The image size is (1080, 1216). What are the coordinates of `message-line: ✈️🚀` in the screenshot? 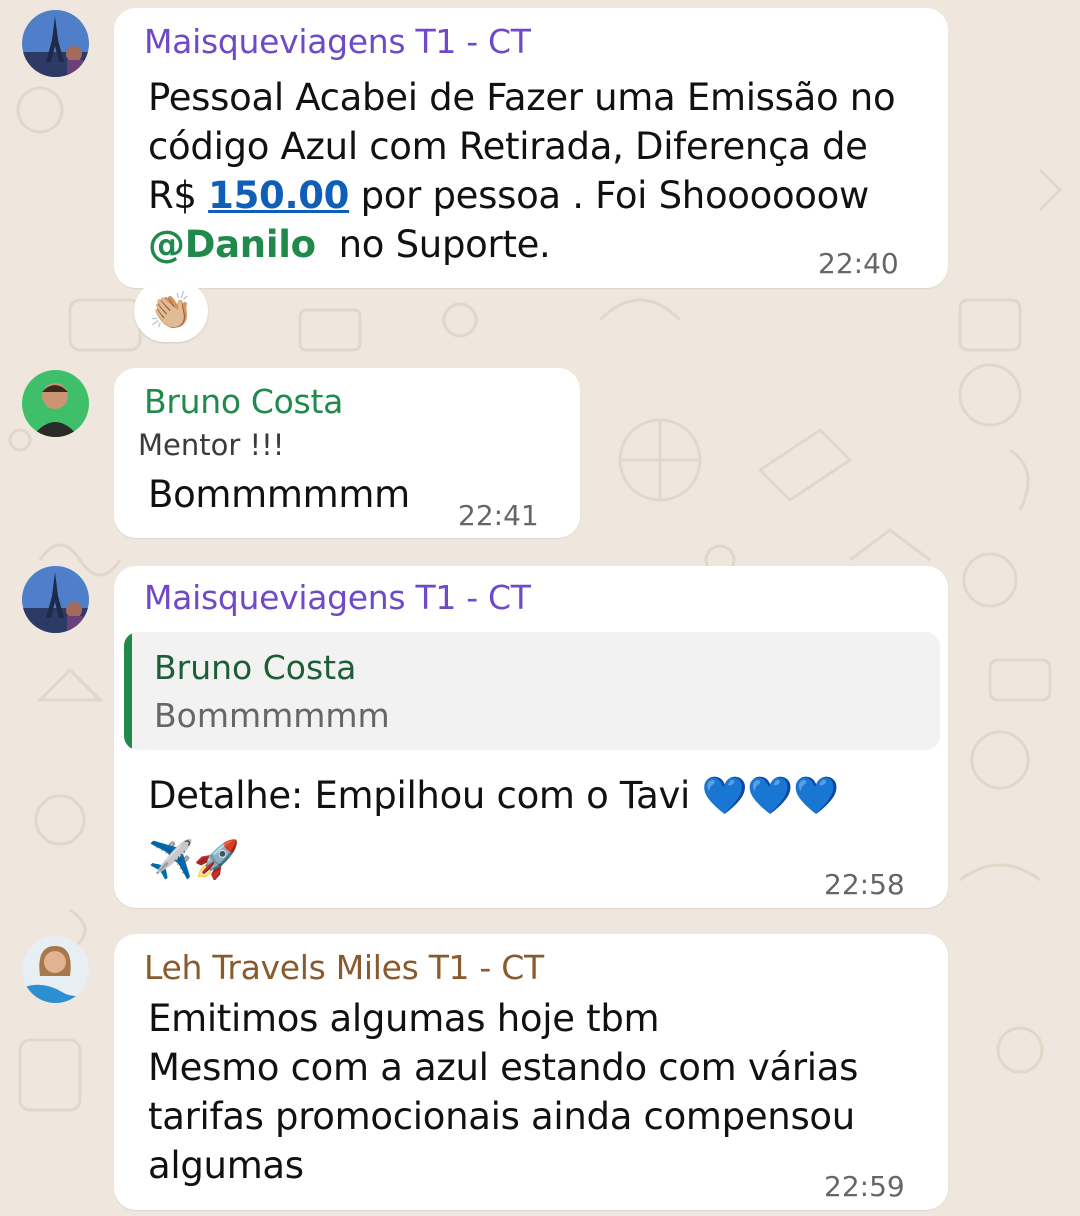 It's located at (194, 859).